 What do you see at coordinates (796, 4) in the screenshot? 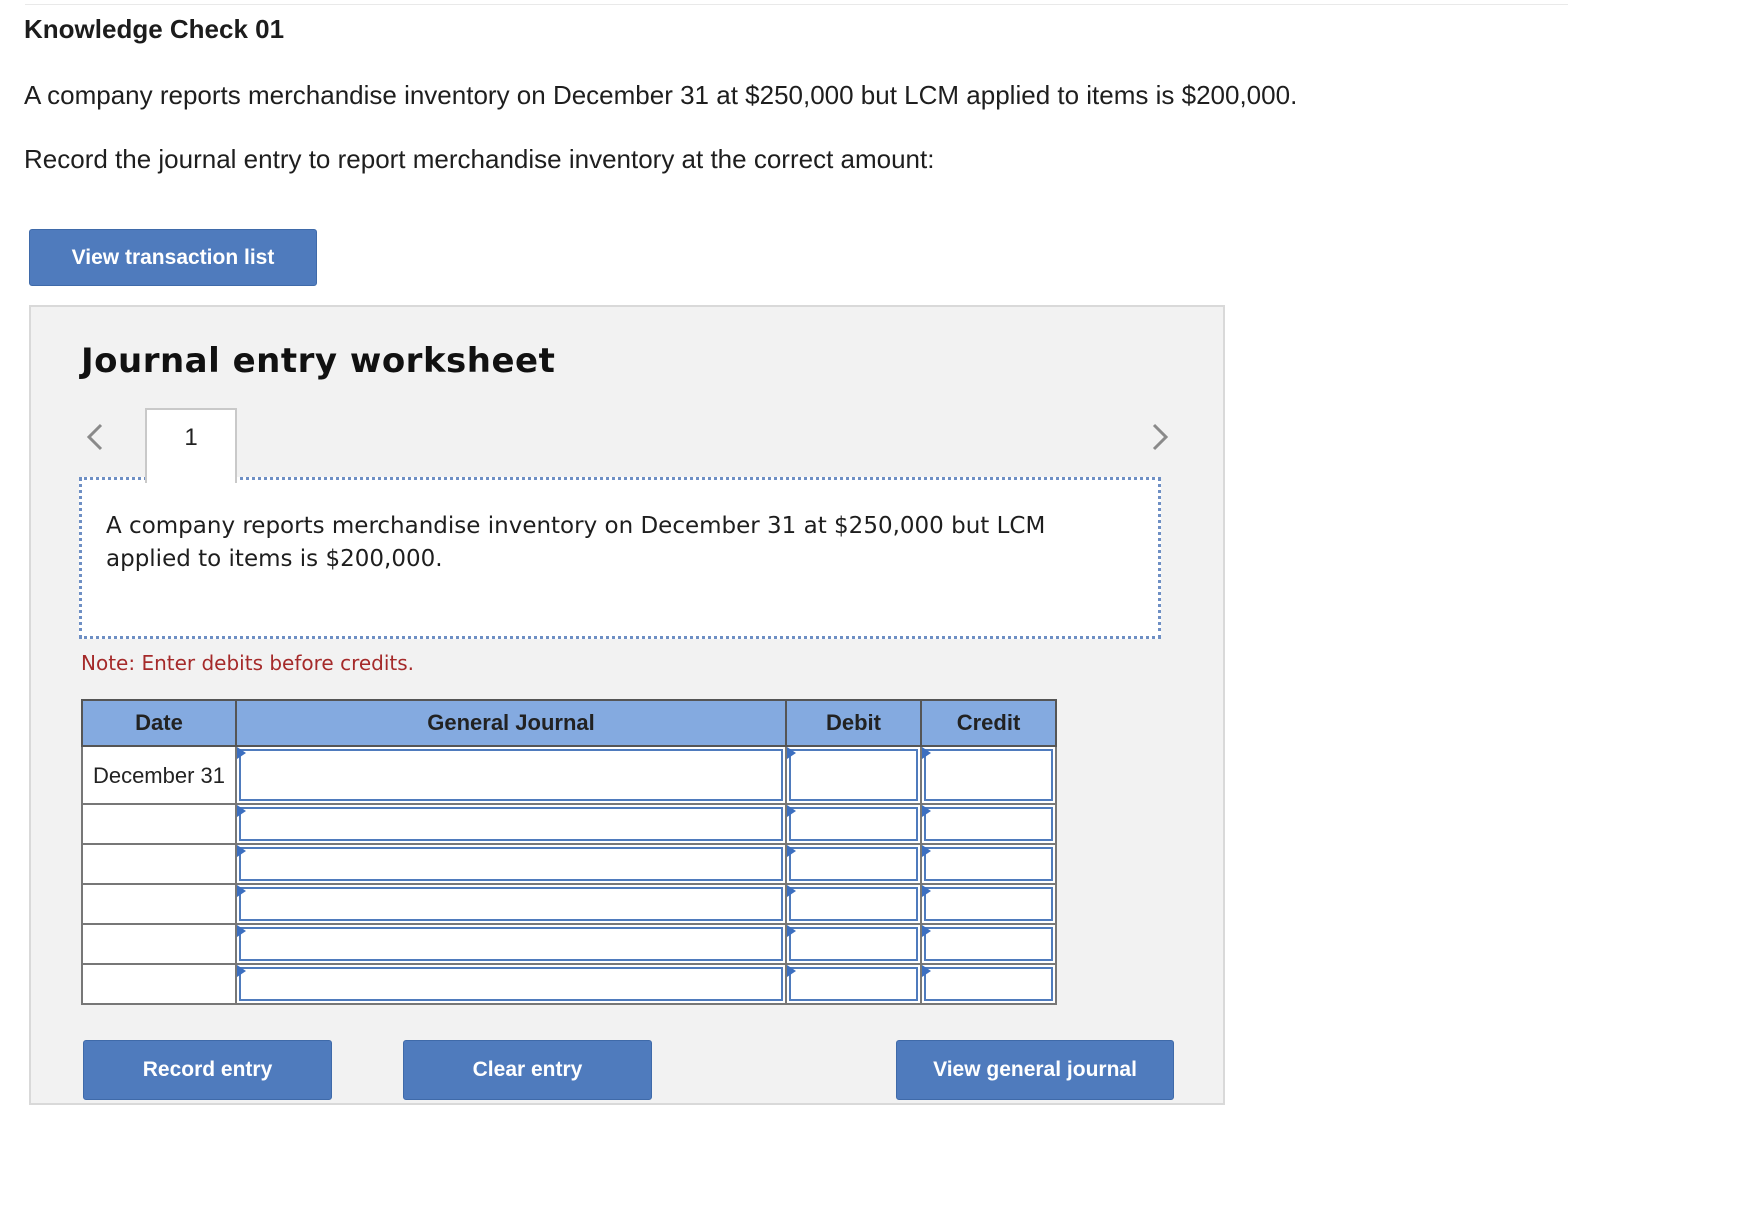
I see `top-divider` at bounding box center [796, 4].